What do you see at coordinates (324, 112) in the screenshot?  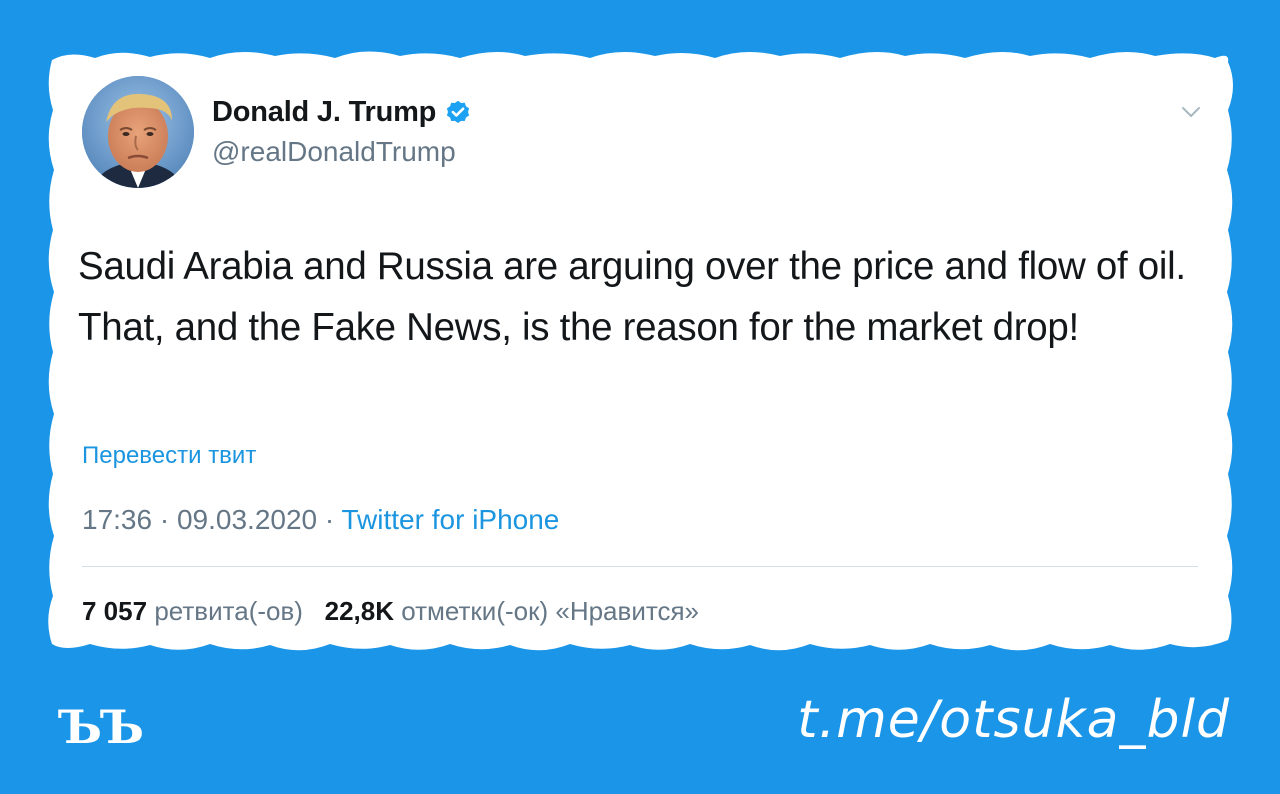 I see `author-name: Donald J. Trump` at bounding box center [324, 112].